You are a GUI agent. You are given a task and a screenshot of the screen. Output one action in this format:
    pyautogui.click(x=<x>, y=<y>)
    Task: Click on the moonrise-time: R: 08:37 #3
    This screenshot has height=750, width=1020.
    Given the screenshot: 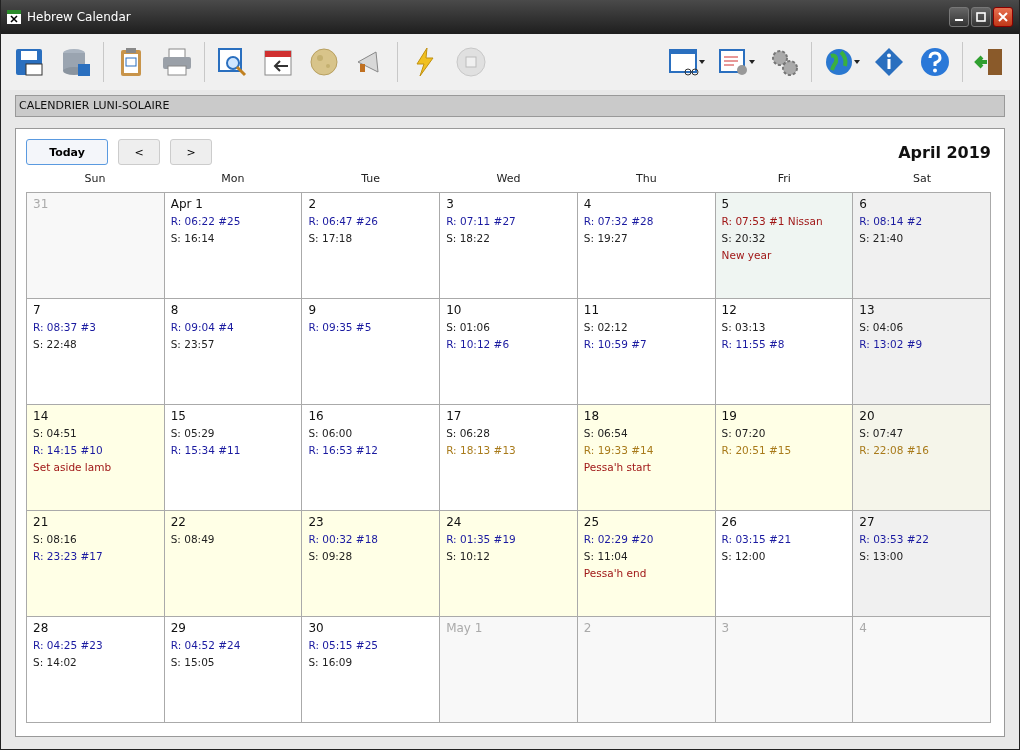 What is the action you would take?
    pyautogui.click(x=64, y=327)
    